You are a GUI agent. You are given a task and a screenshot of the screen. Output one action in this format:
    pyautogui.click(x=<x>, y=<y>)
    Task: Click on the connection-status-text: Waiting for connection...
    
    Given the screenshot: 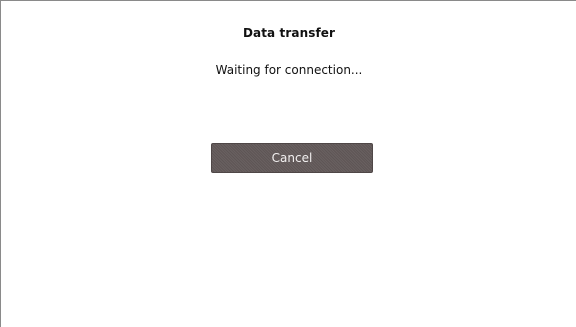 What is the action you would take?
    pyautogui.click(x=289, y=70)
    